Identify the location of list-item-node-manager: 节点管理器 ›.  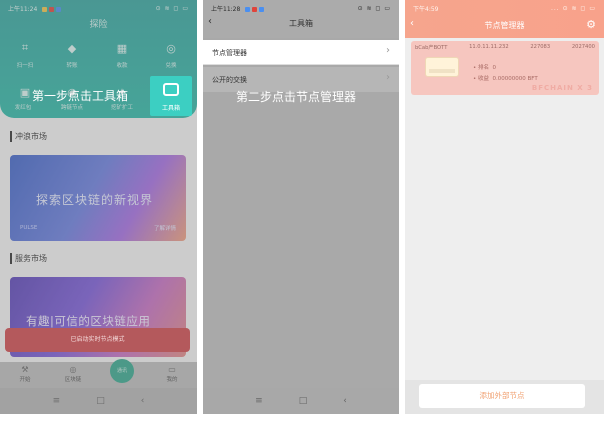
(301, 52).